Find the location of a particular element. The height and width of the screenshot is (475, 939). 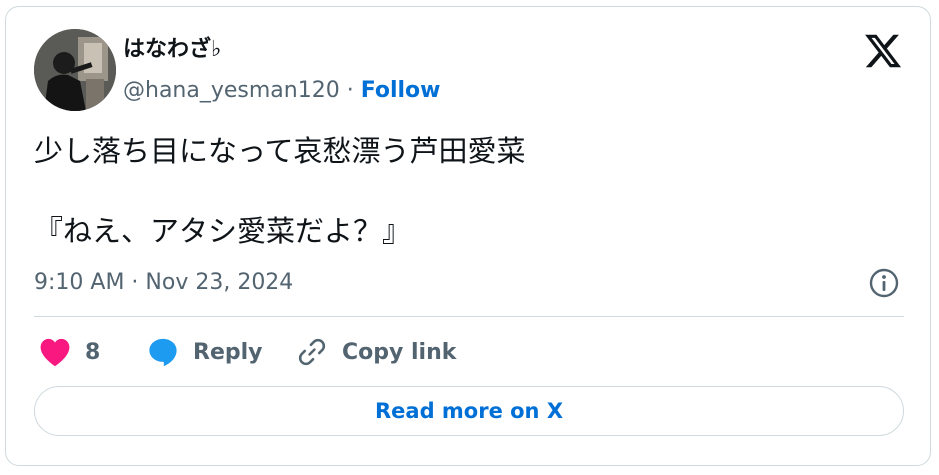

divider is located at coordinates (469, 316).